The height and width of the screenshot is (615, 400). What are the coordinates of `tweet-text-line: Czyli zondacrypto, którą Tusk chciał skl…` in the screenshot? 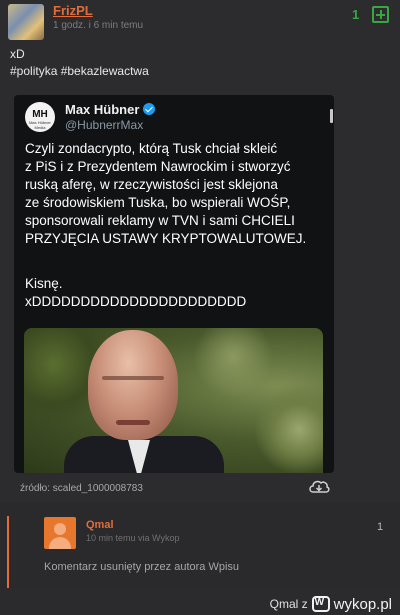 It's located at (151, 148).